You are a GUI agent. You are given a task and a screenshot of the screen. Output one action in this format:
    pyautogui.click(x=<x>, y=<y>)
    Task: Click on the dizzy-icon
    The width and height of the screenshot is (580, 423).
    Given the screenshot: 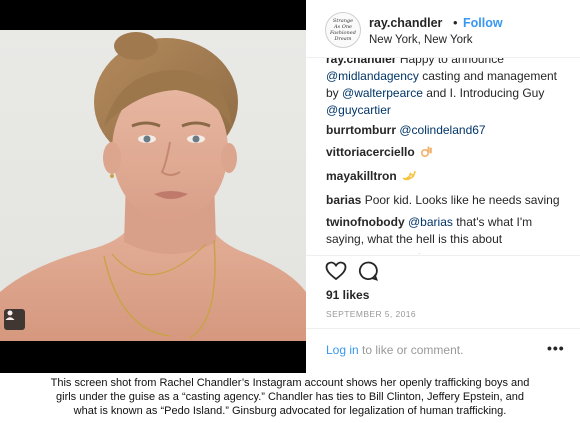 What is the action you would take?
    pyautogui.click(x=409, y=178)
    